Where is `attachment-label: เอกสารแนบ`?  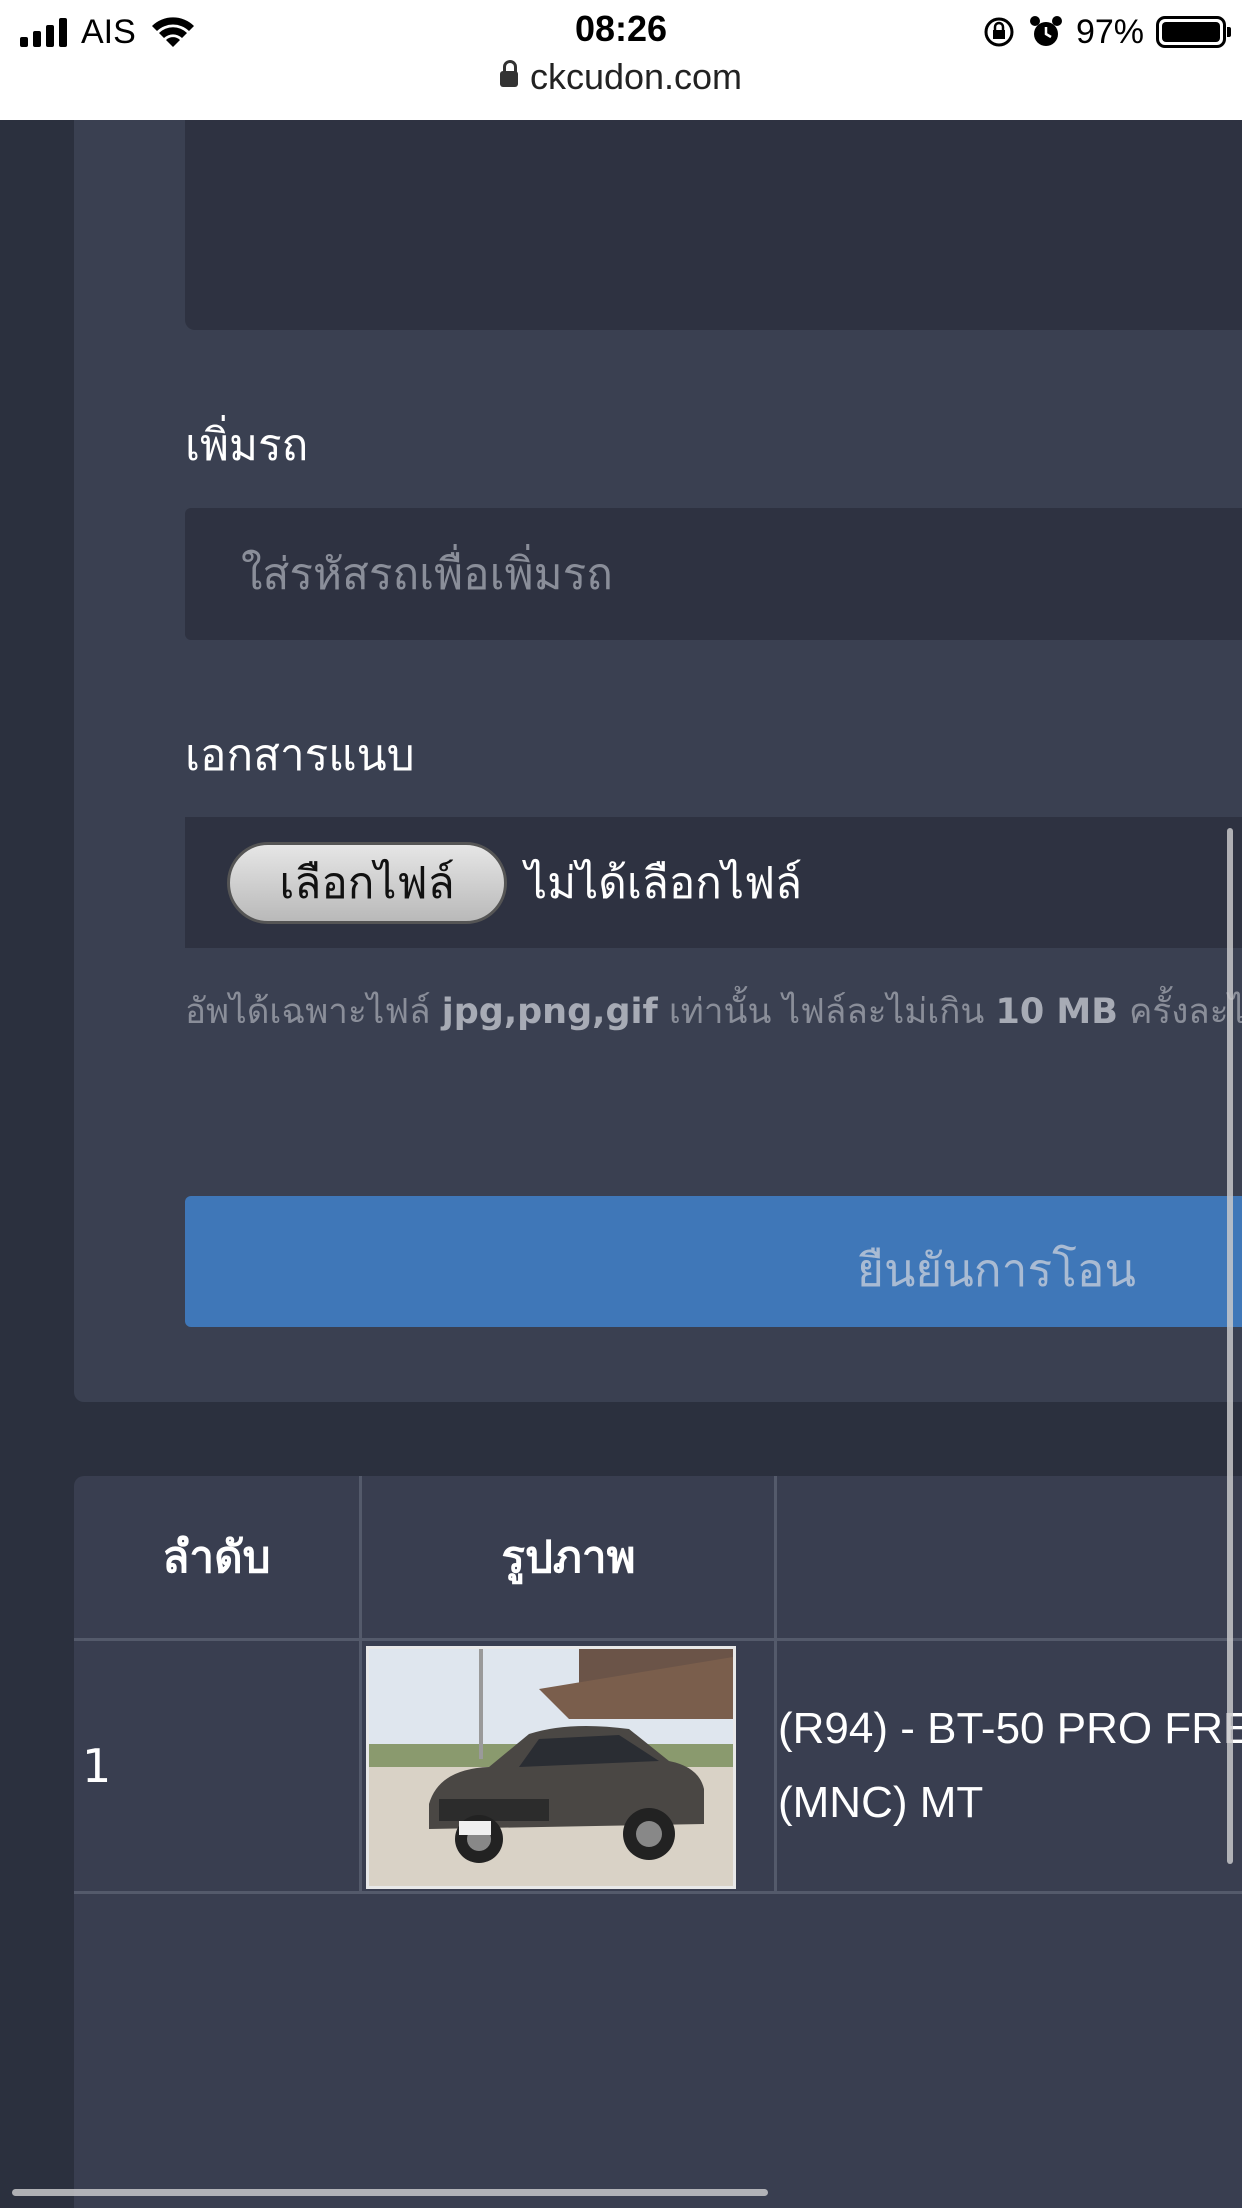 attachment-label: เอกสารแนบ is located at coordinates (300, 755).